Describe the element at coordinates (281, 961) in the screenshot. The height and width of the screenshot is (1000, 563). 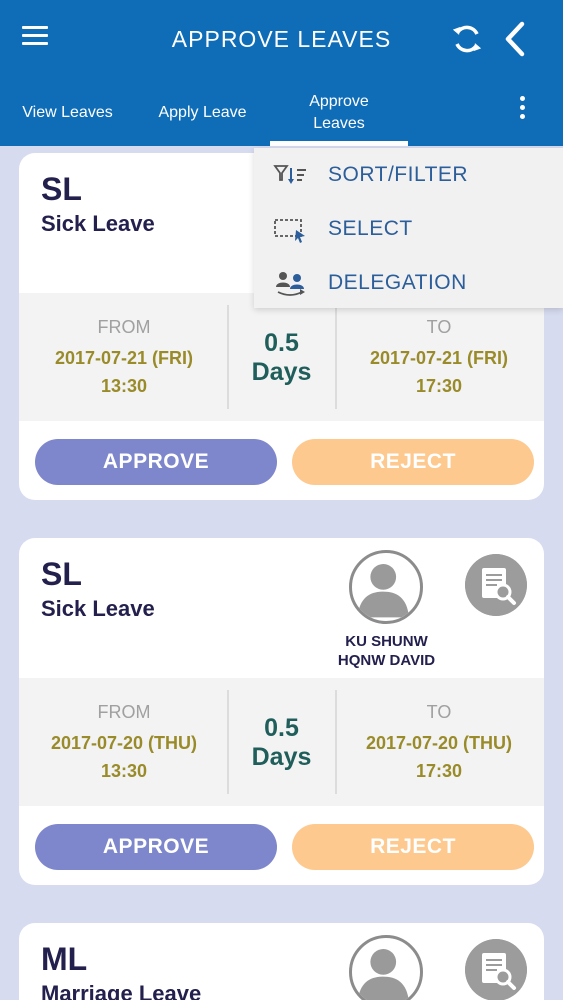
I see `leave-card: ML Marriage Leave` at that location.